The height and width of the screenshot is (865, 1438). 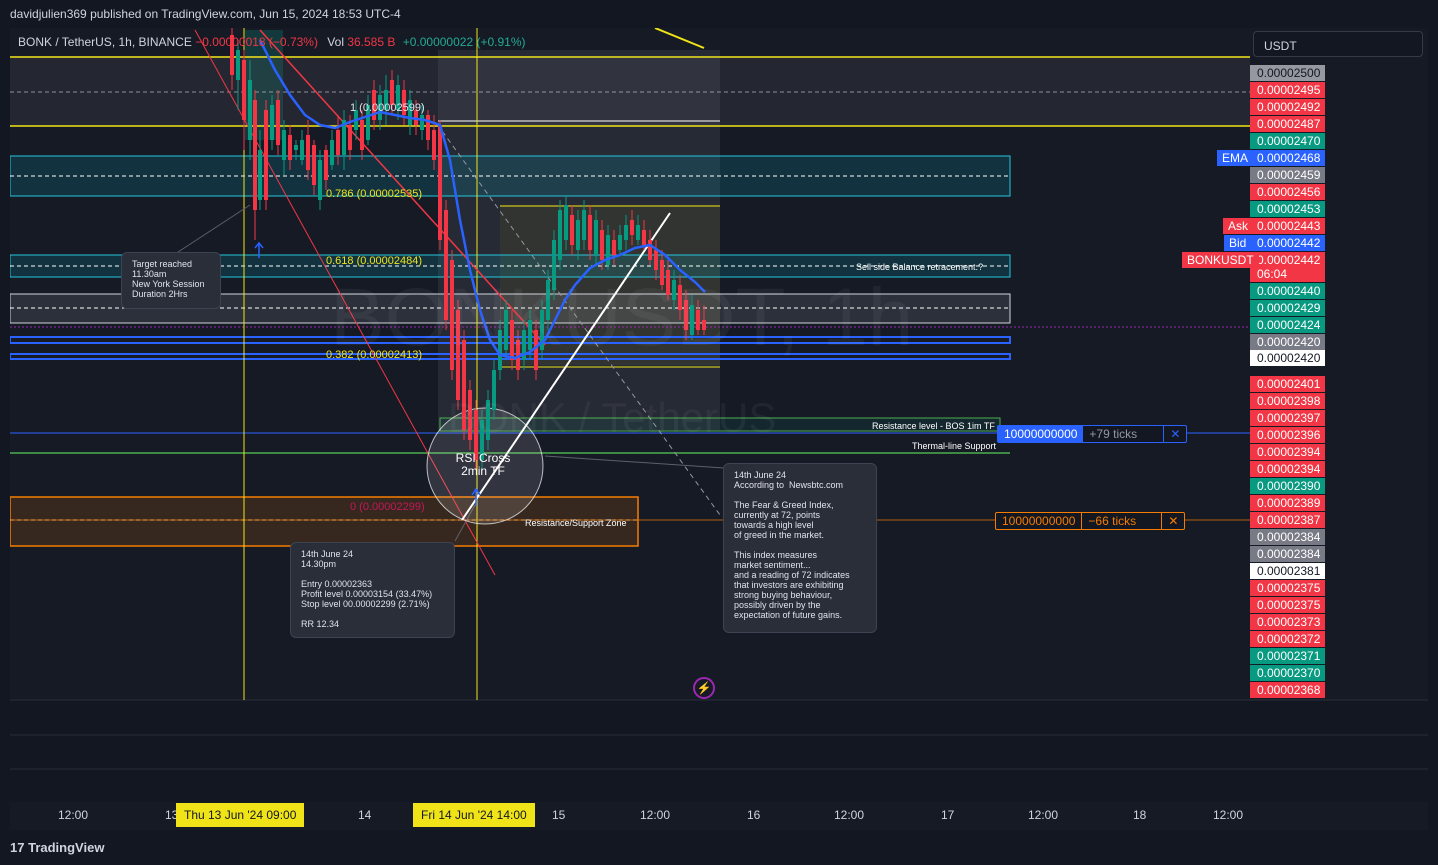 I want to click on price-label: 0.00002453, so click(x=1287, y=209).